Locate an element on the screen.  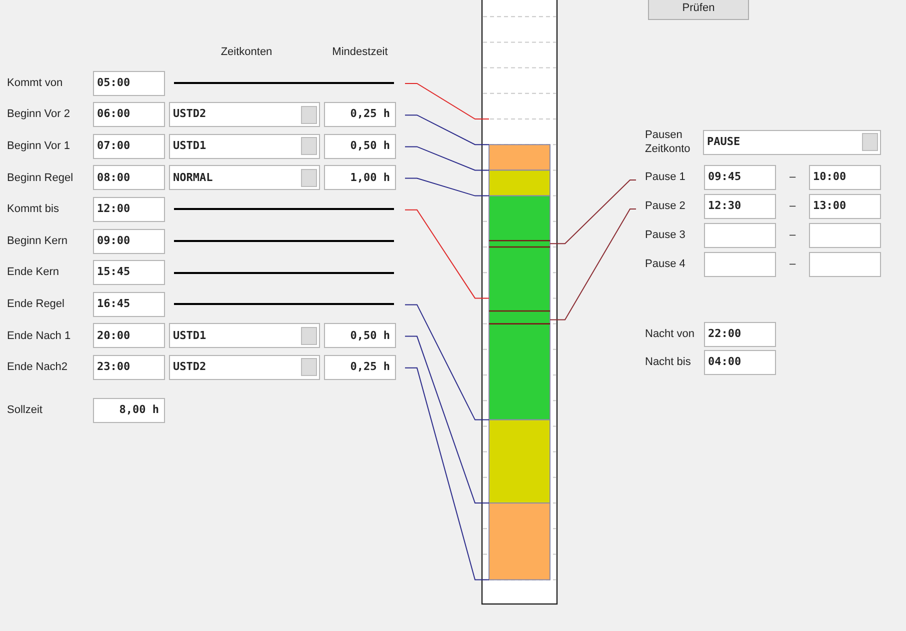
field-label: Ende Regel is located at coordinates (35, 304).